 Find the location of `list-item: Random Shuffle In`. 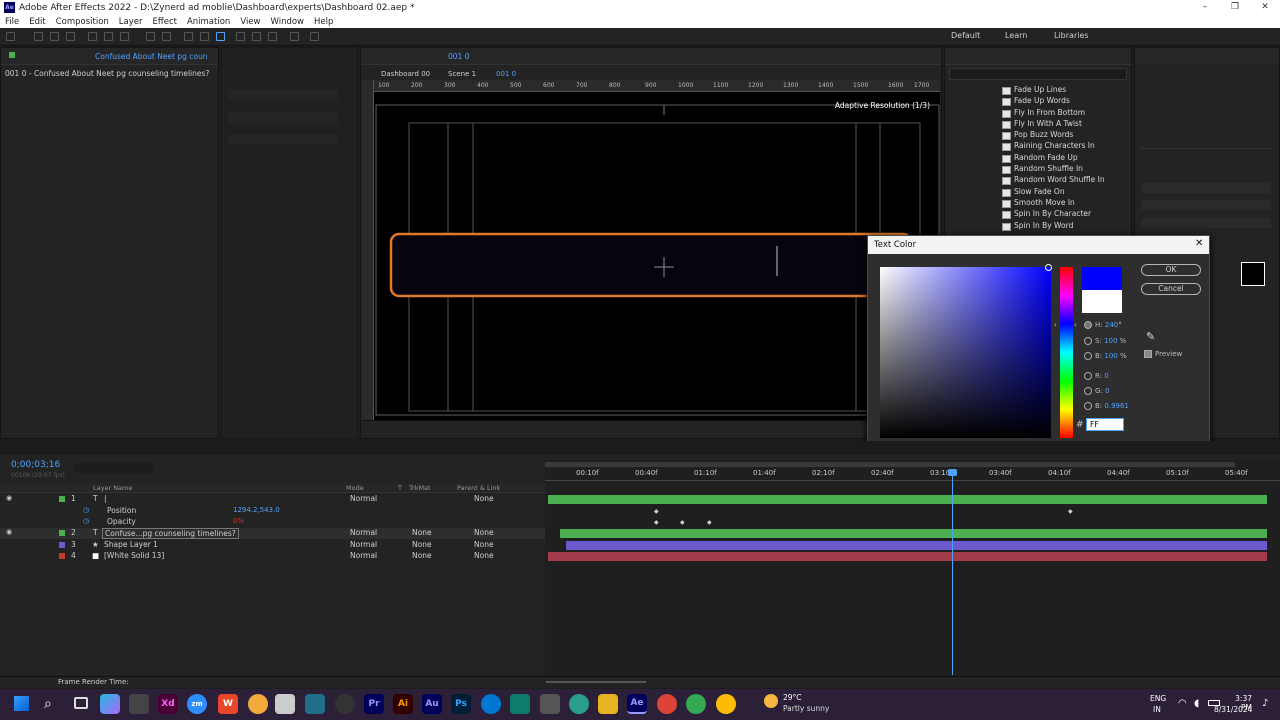

list-item: Random Shuffle In is located at coordinates (1063, 169).